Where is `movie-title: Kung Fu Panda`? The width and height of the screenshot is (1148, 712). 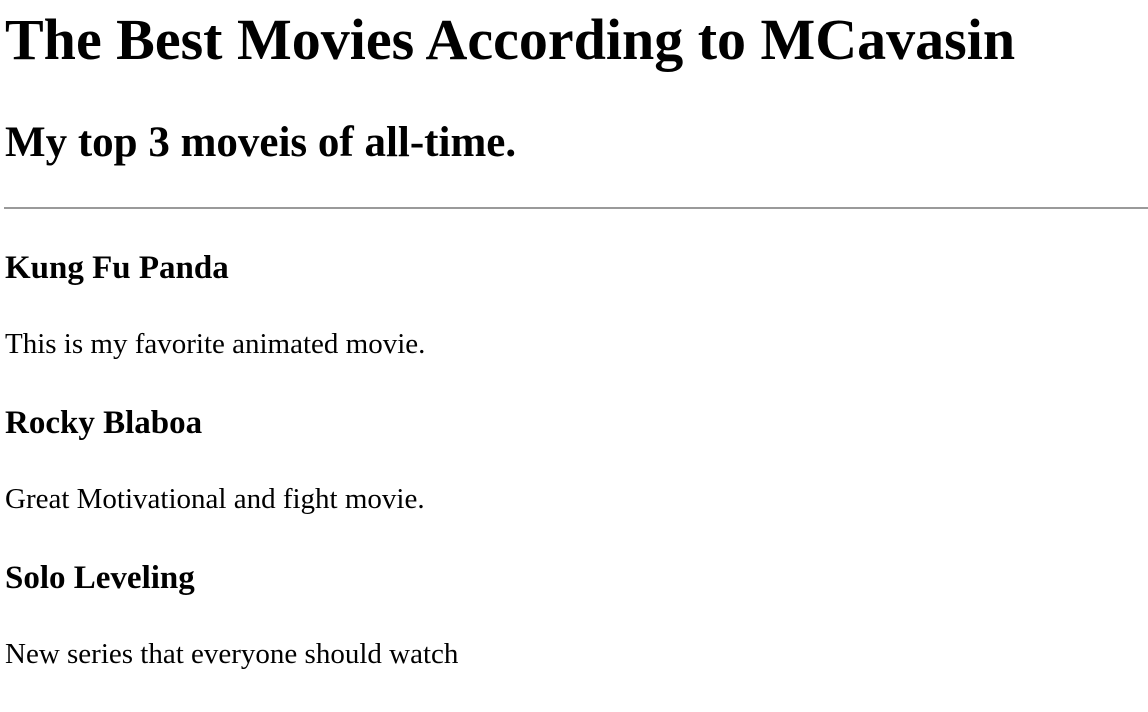
movie-title: Kung Fu Panda is located at coordinates (117, 268).